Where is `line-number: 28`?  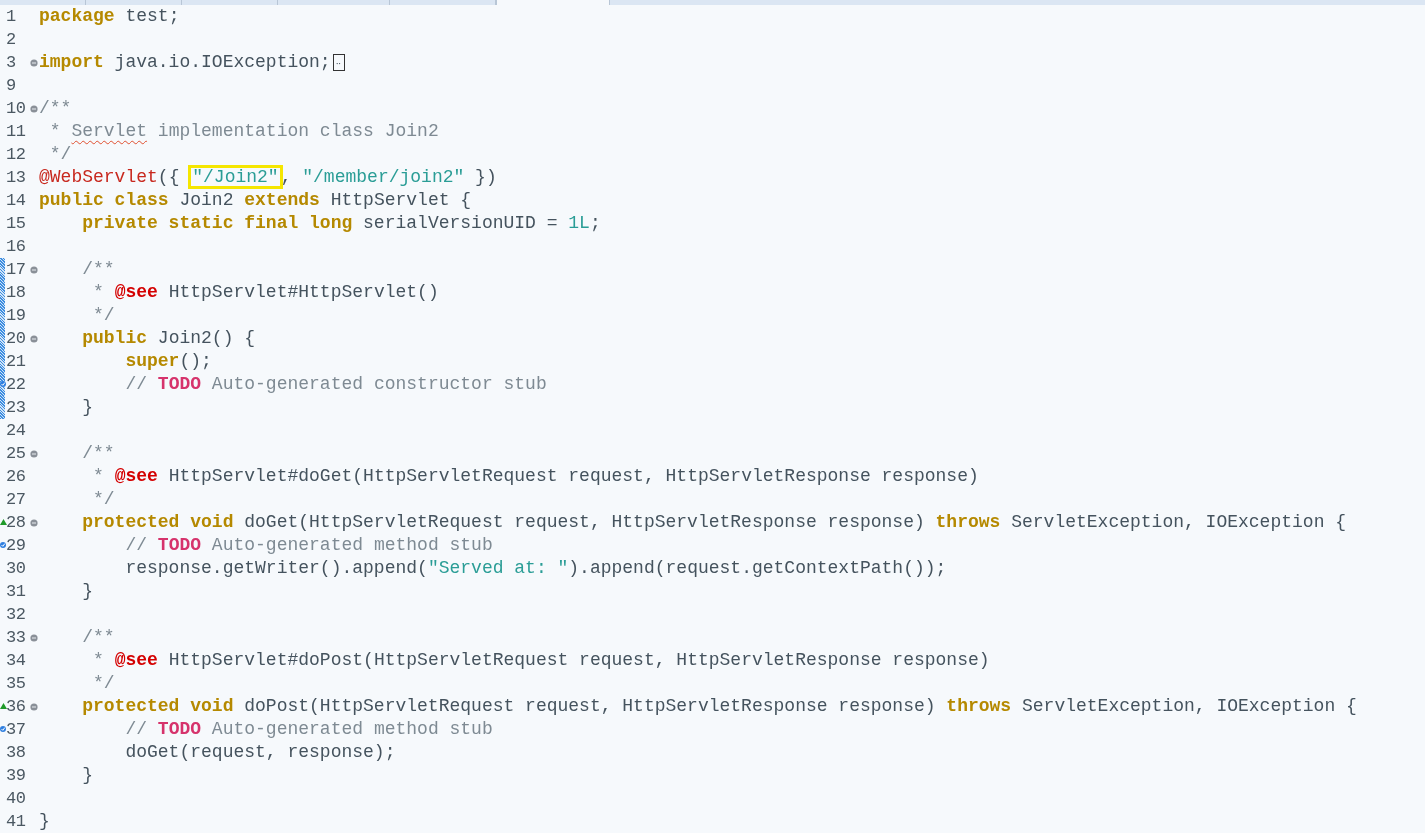 line-number: 28 is located at coordinates (16, 523).